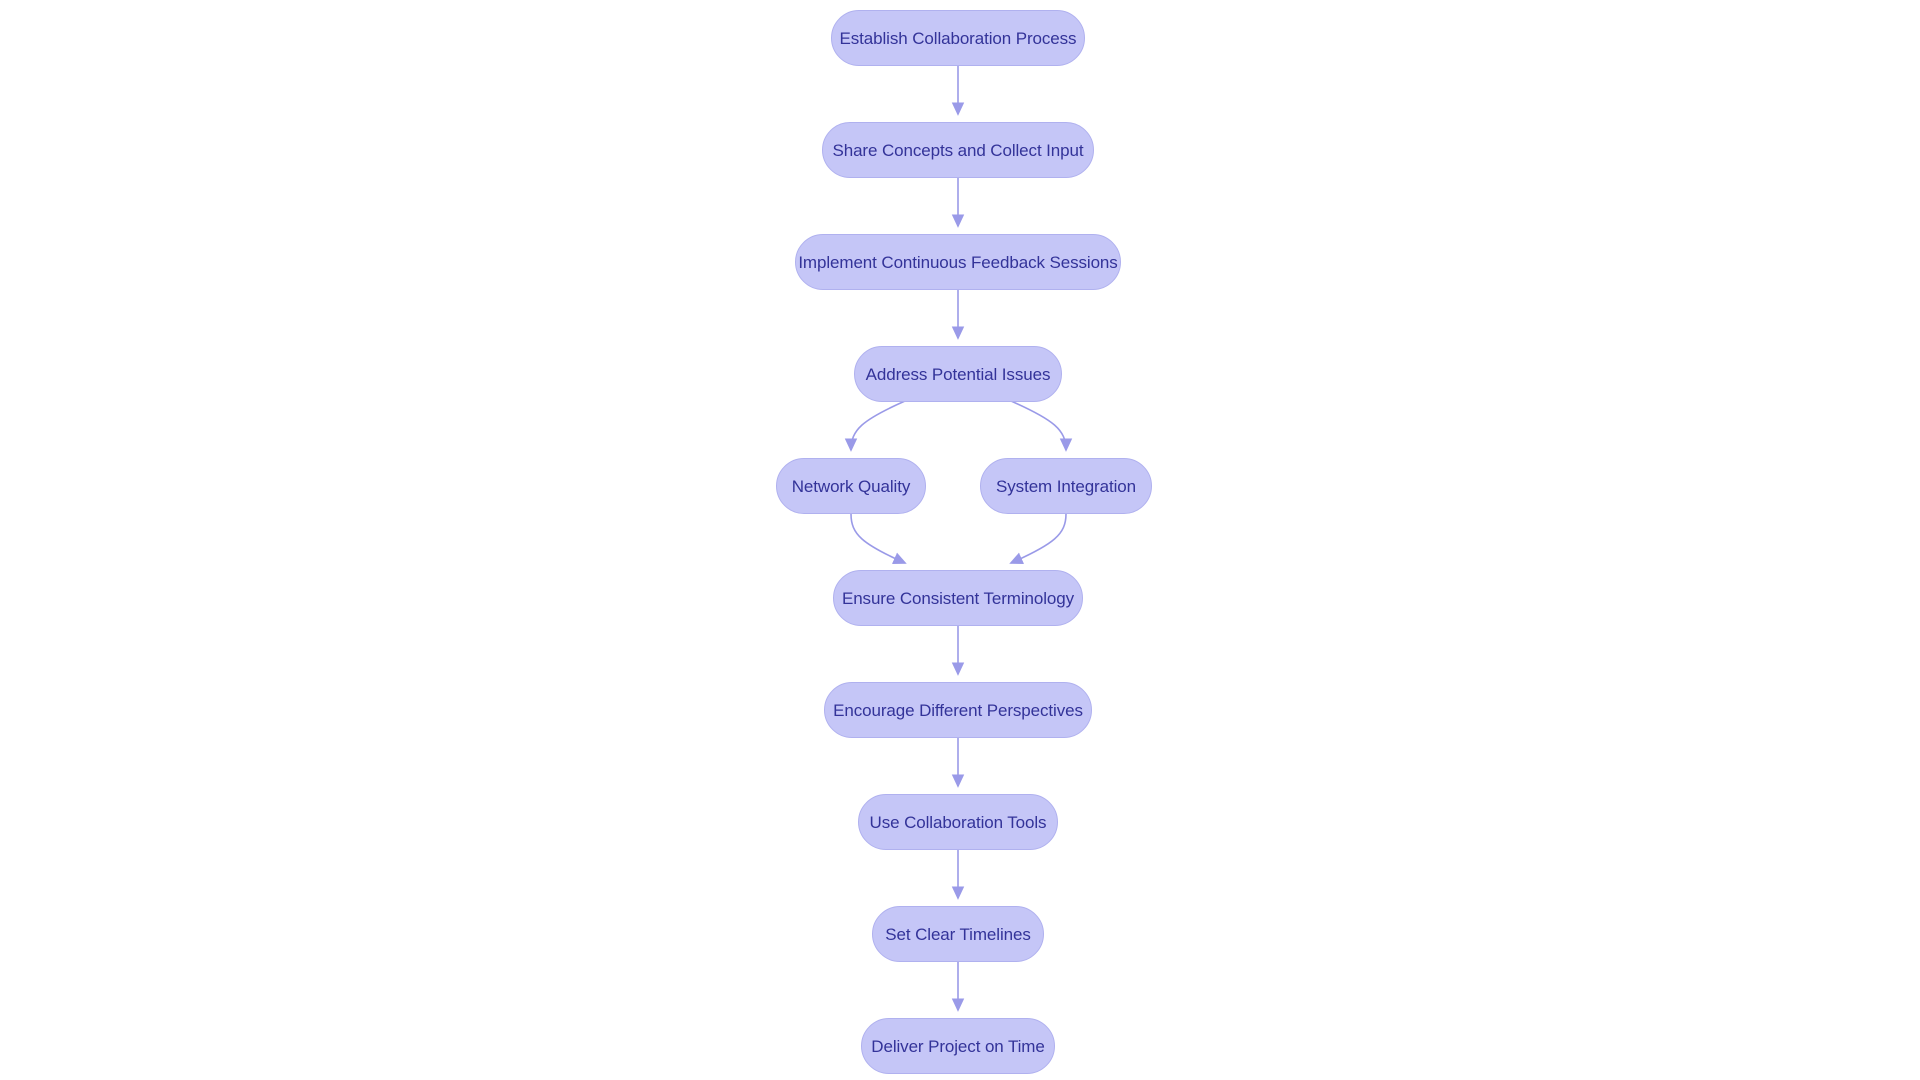 This screenshot has height=1080, width=1920. I want to click on flow-node-label: Network Quality, so click(851, 486).